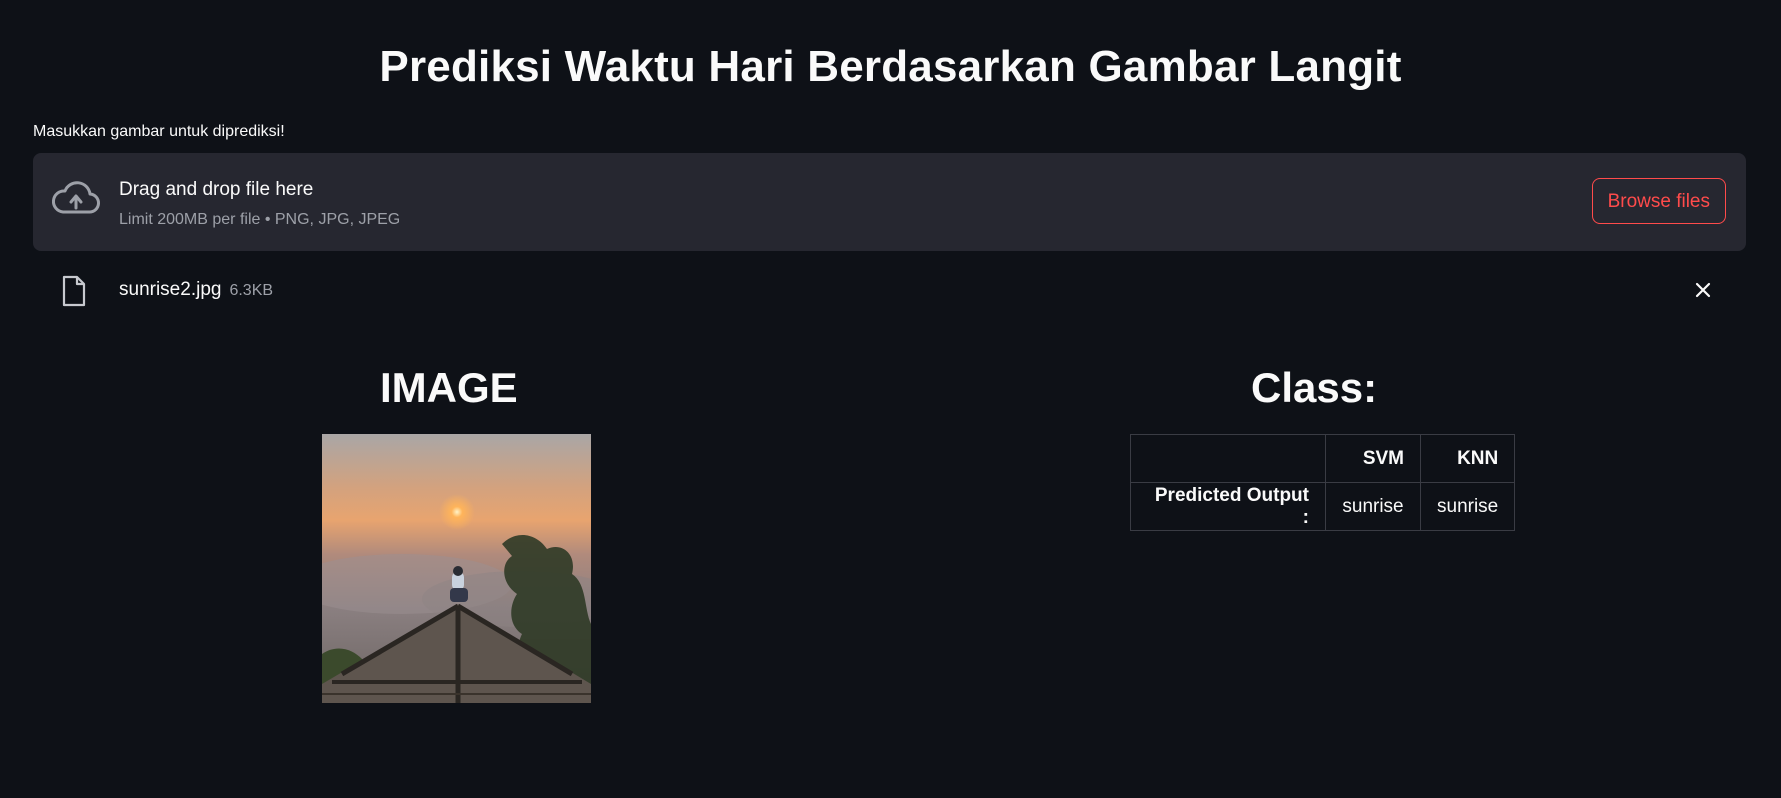 The height and width of the screenshot is (798, 1781). Describe the element at coordinates (449, 387) in the screenshot. I see `image-heading: IMAGE` at that location.